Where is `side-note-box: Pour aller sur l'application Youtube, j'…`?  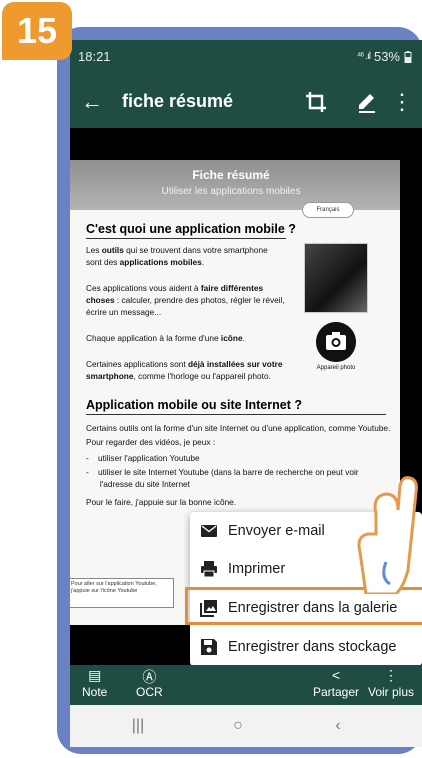
side-note-box: Pour aller sur l'application Youtube, j'… is located at coordinates (122, 593).